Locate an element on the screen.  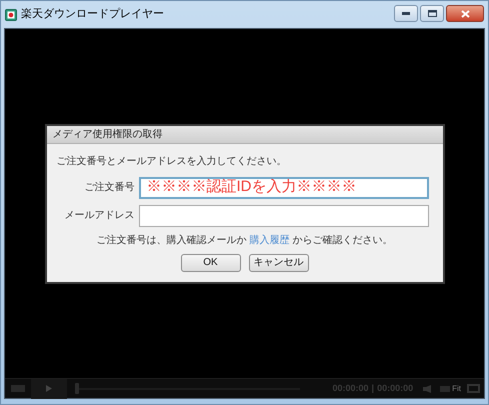
play-button is located at coordinates (49, 388).